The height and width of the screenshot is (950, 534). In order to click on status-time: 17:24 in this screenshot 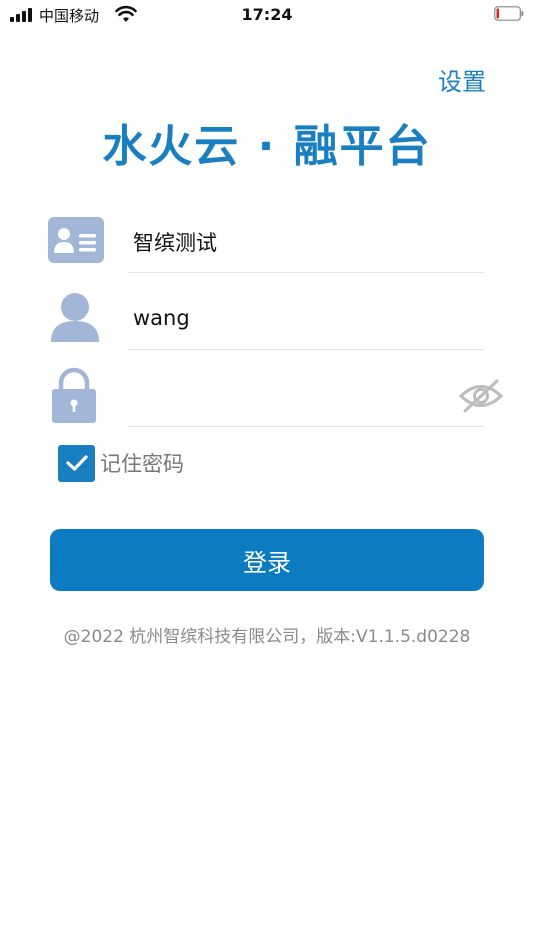, I will do `click(267, 14)`.